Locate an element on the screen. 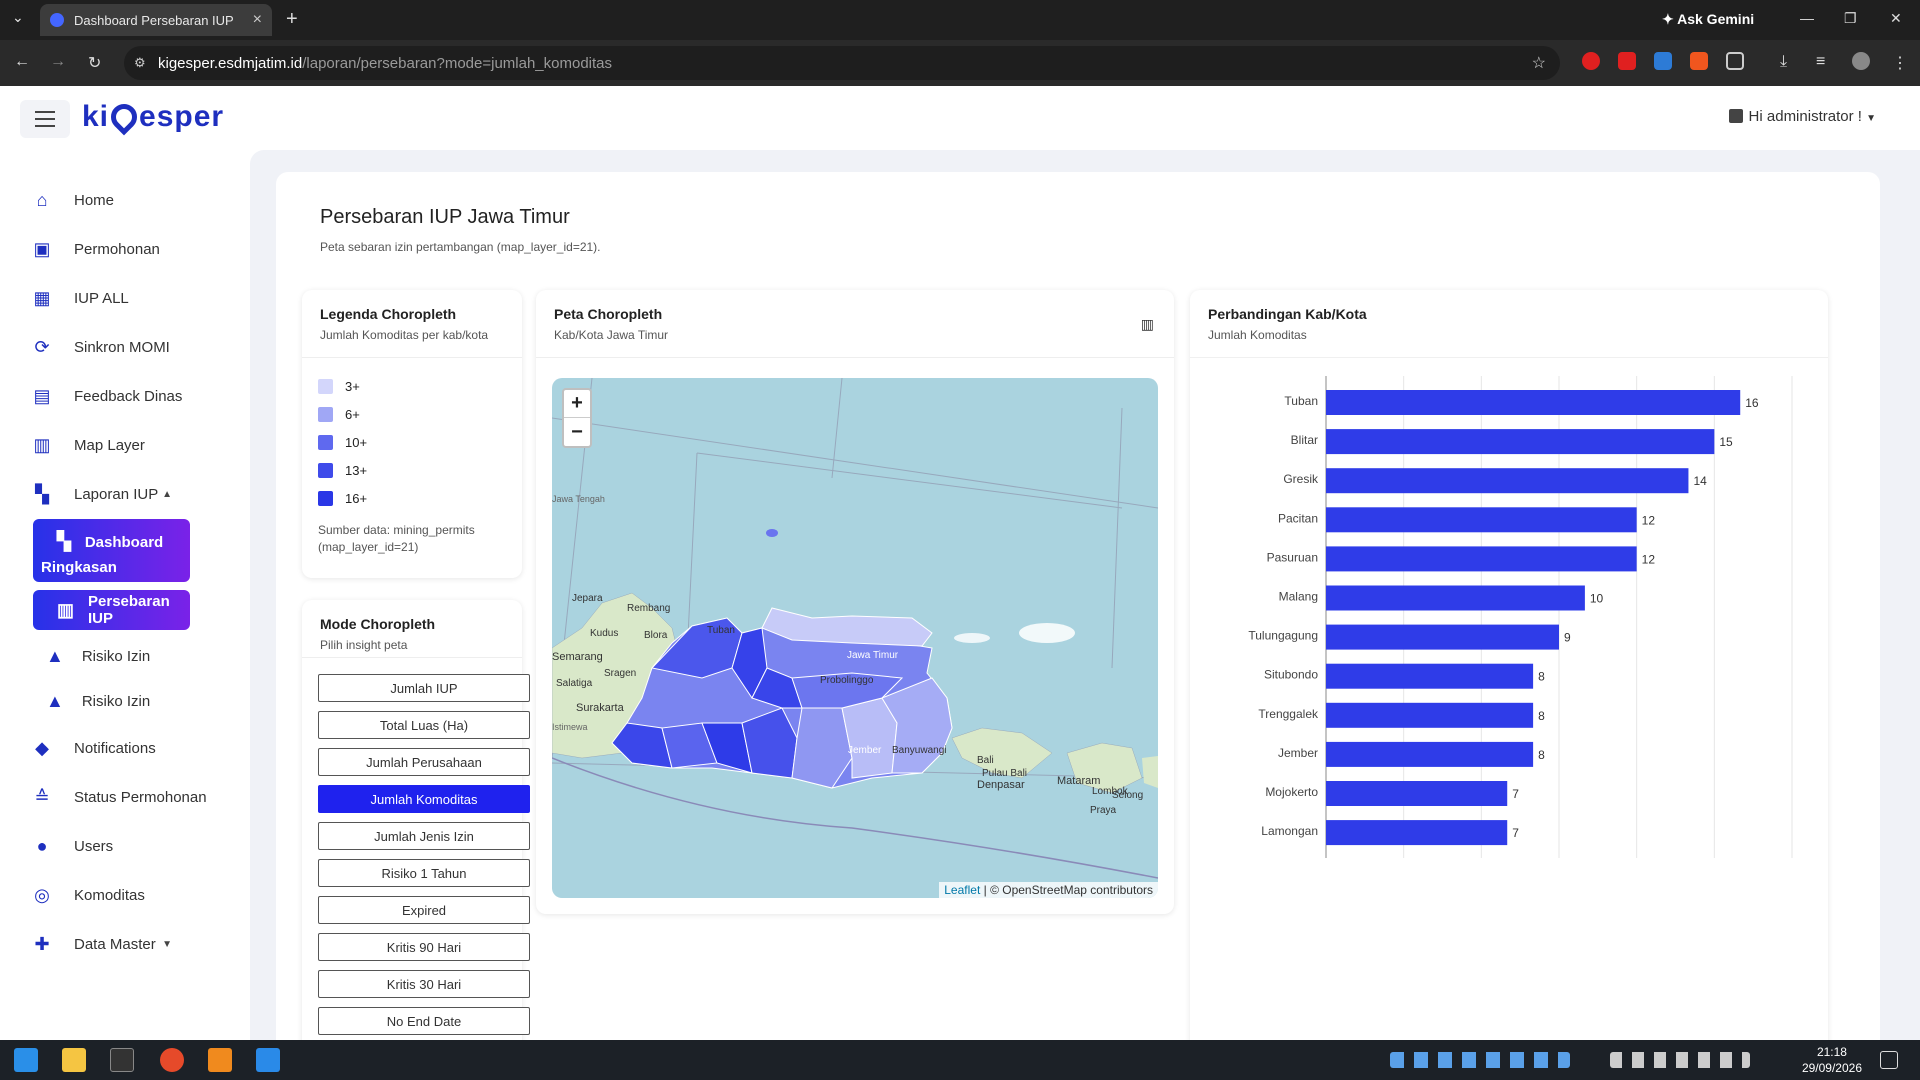 Image resolution: width=1920 pixels, height=1080 pixels. tab-list-chevron-icon: ⌄ is located at coordinates (18, 17).